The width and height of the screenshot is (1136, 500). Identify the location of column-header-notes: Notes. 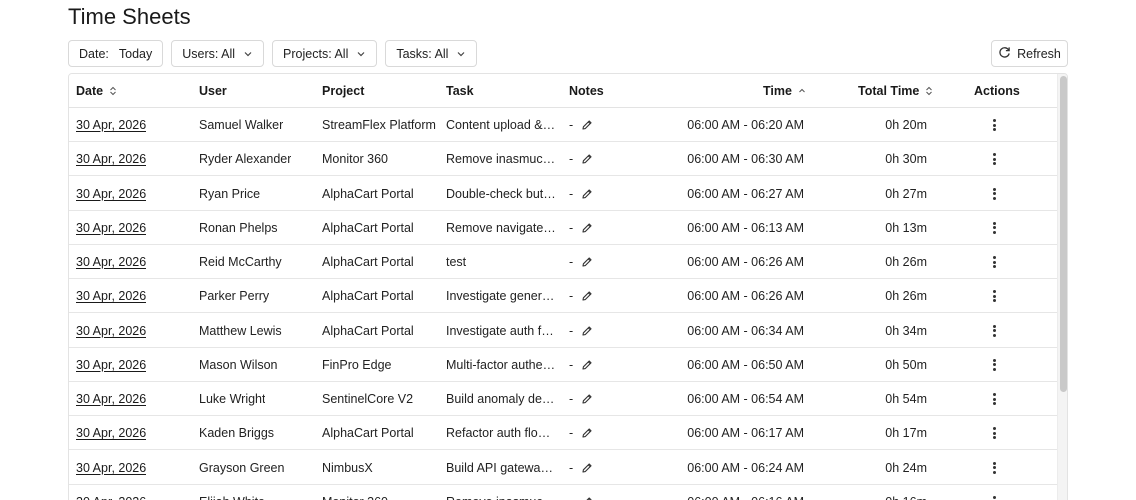
(586, 91).